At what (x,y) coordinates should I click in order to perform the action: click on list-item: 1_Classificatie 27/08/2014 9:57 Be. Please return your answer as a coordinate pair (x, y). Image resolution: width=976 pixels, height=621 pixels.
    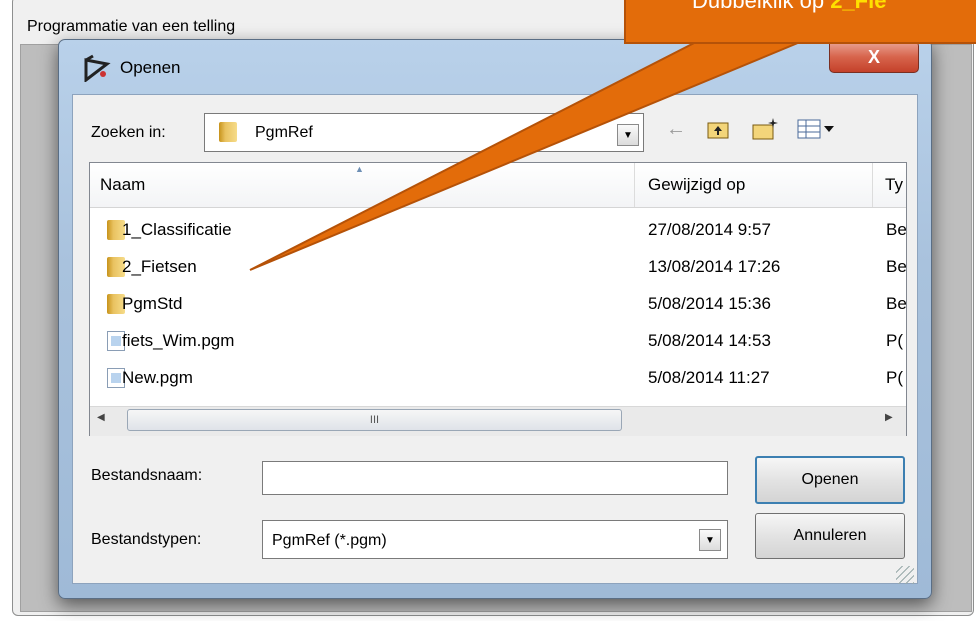
    Looking at the image, I should click on (498, 230).